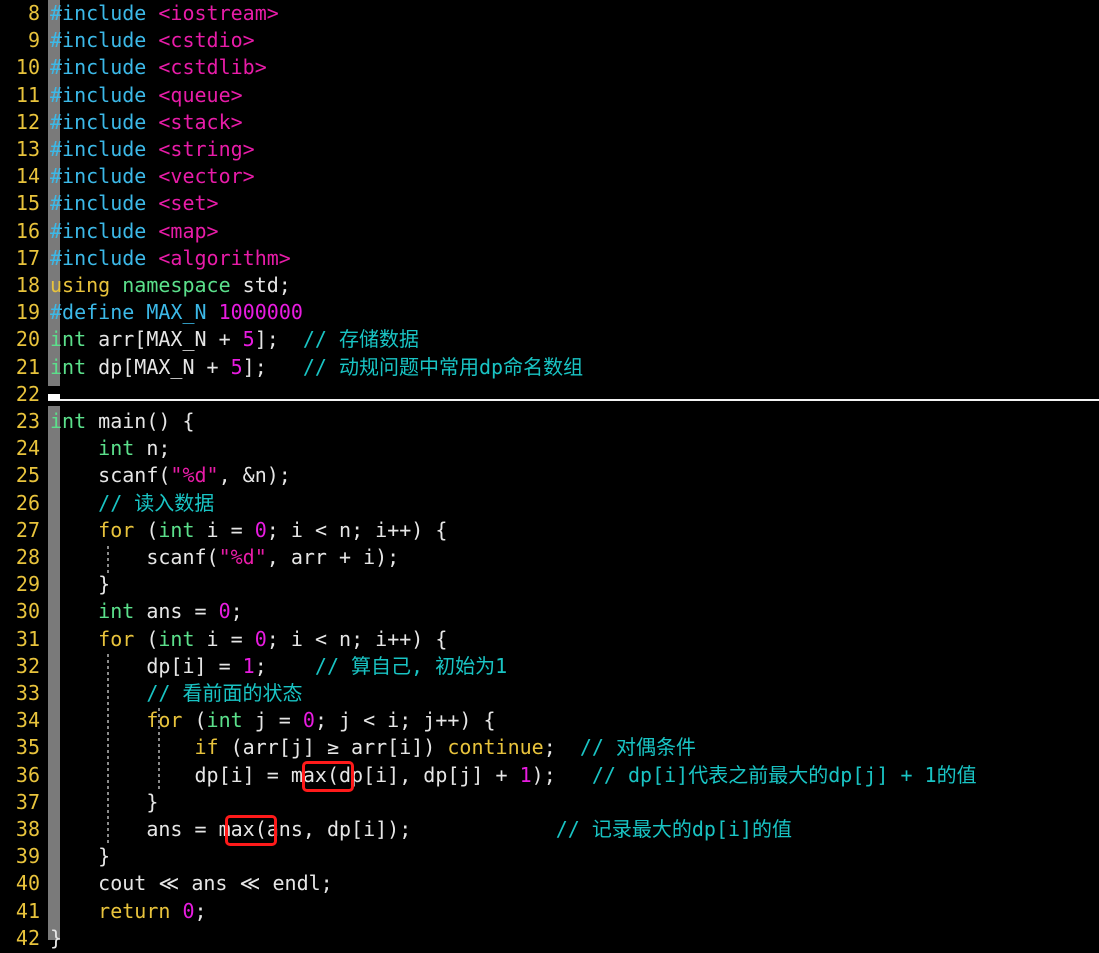 The height and width of the screenshot is (953, 1099). I want to click on code-line-text: #include <vector>, so click(152, 176).